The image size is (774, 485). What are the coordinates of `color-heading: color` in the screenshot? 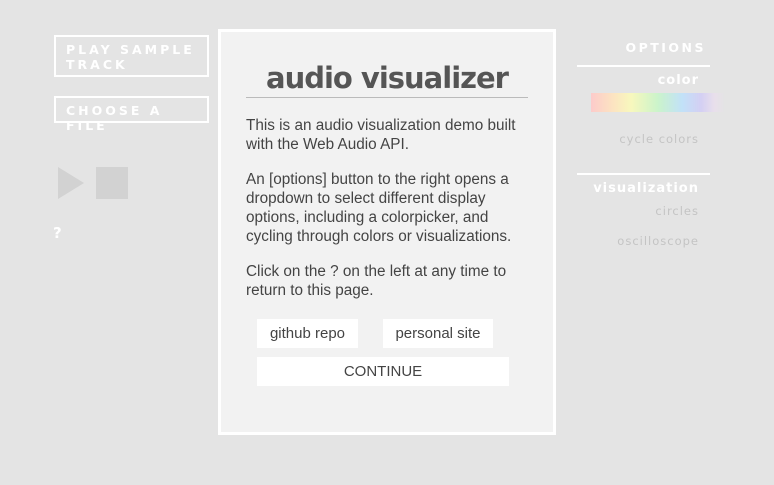 It's located at (678, 80).